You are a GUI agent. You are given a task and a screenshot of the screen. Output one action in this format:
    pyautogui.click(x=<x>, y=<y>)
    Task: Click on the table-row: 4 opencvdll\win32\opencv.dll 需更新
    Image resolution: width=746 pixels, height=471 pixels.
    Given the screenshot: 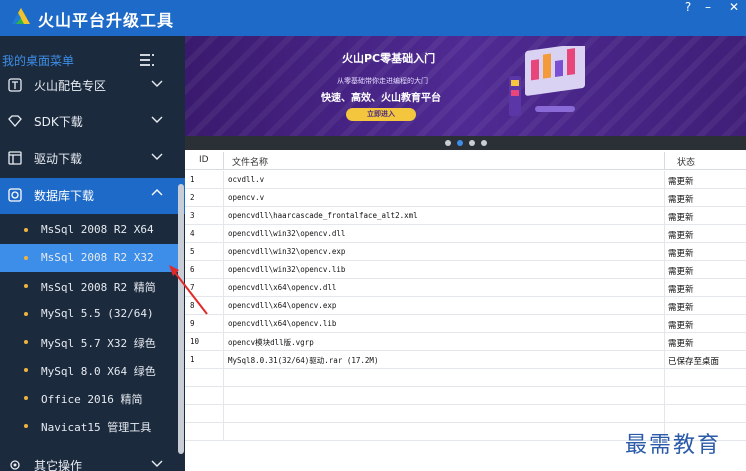 What is the action you would take?
    pyautogui.click(x=465, y=234)
    